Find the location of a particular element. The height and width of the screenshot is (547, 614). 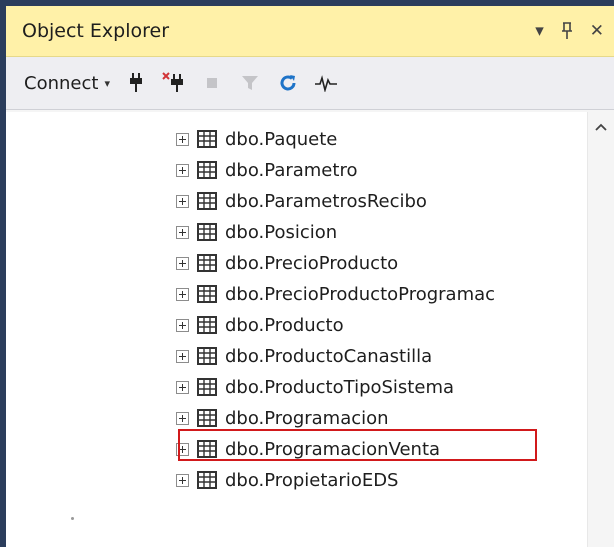

close-icon: ✕ is located at coordinates (597, 31).